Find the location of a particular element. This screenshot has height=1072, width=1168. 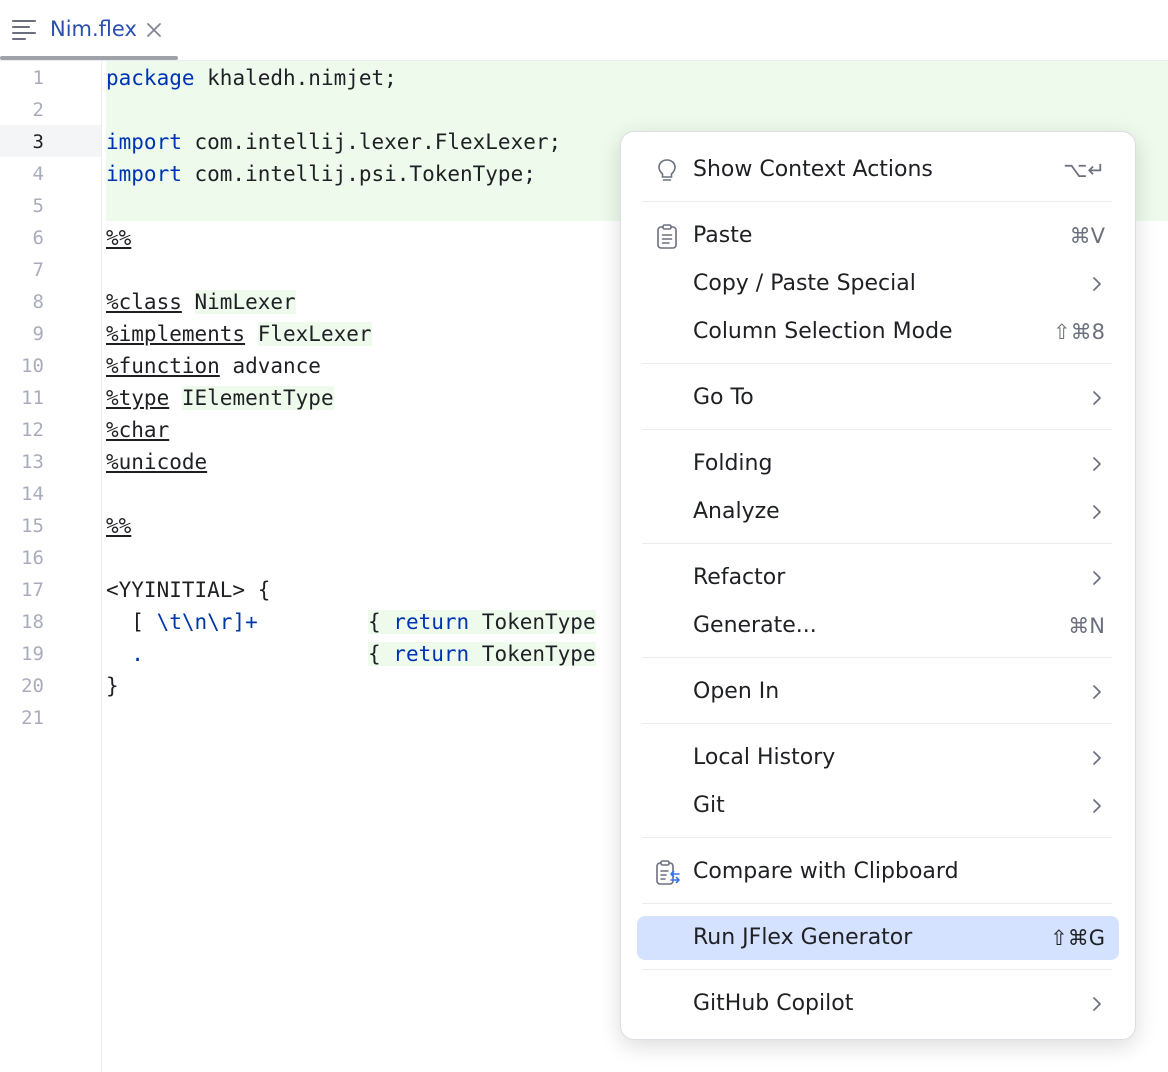

menu-item-shortcut: ⇧⌘8 is located at coordinates (1079, 332).